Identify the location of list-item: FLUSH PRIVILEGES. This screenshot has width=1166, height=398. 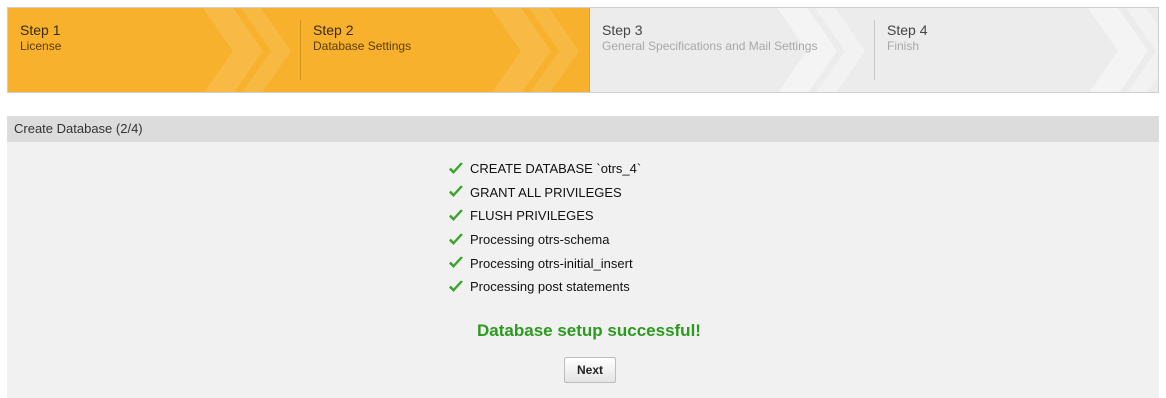
(544, 216).